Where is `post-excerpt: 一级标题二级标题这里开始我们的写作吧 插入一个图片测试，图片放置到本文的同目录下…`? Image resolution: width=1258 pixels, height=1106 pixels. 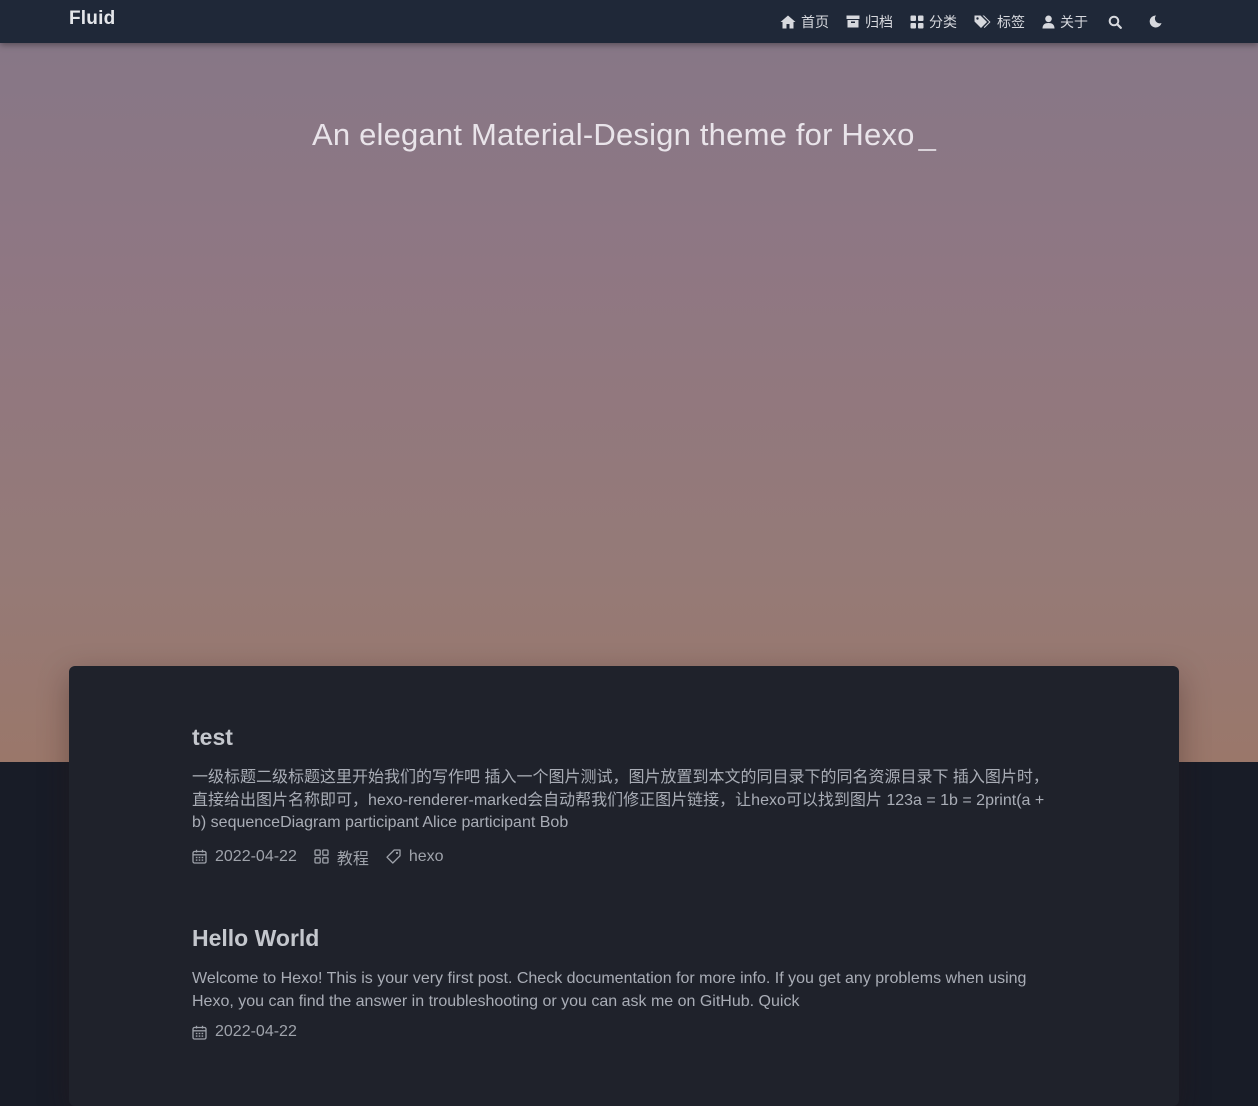
post-excerpt: 一级标题二级标题这里开始我们的写作吧 插入一个图片测试，图片放置到本文的同目录下… is located at coordinates (622, 801).